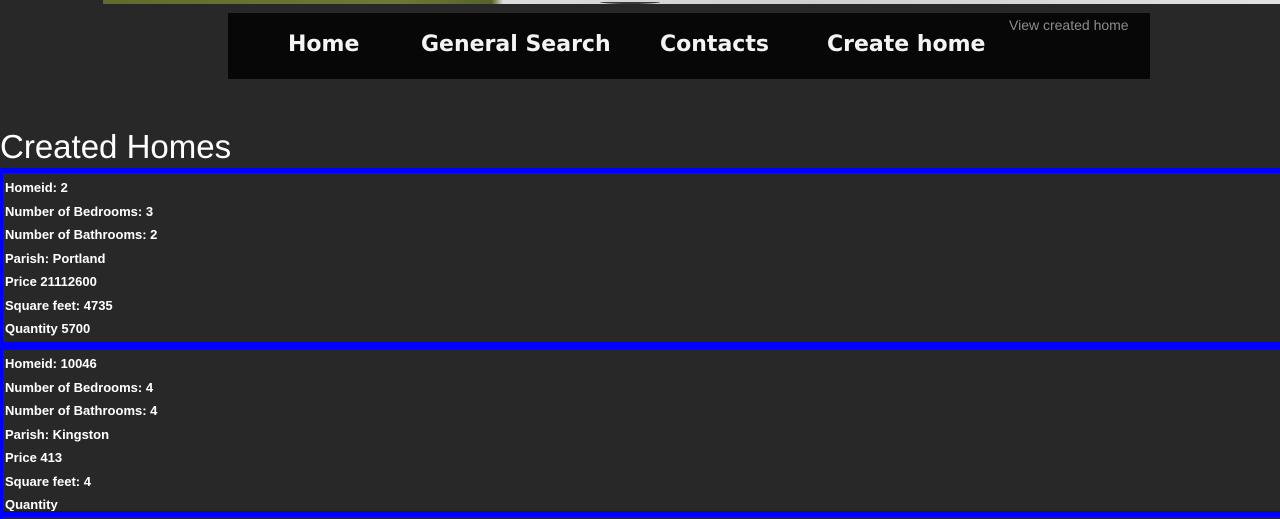  I want to click on nav-create-home-link: Create home, so click(906, 44).